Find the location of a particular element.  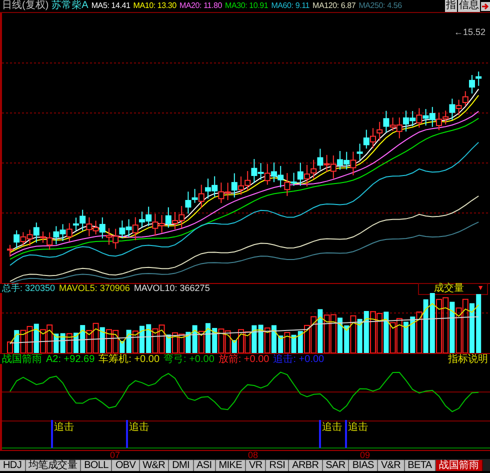

date-axis-label: 09 is located at coordinates (365, 455).